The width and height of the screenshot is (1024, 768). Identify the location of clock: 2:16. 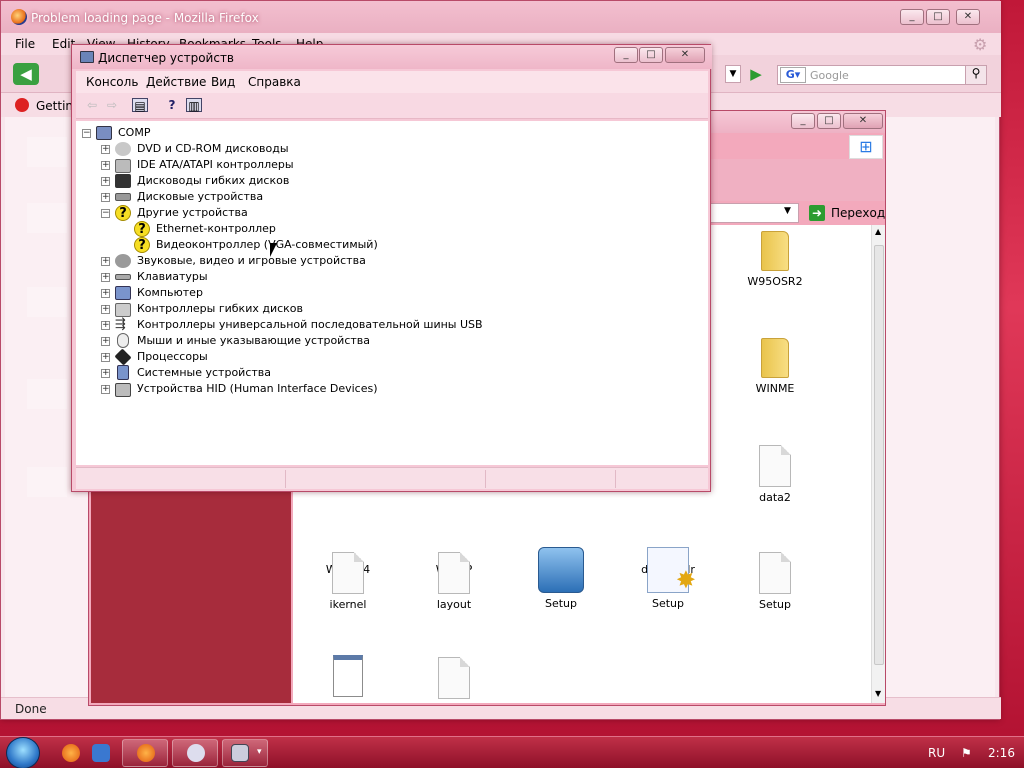
(1001, 753).